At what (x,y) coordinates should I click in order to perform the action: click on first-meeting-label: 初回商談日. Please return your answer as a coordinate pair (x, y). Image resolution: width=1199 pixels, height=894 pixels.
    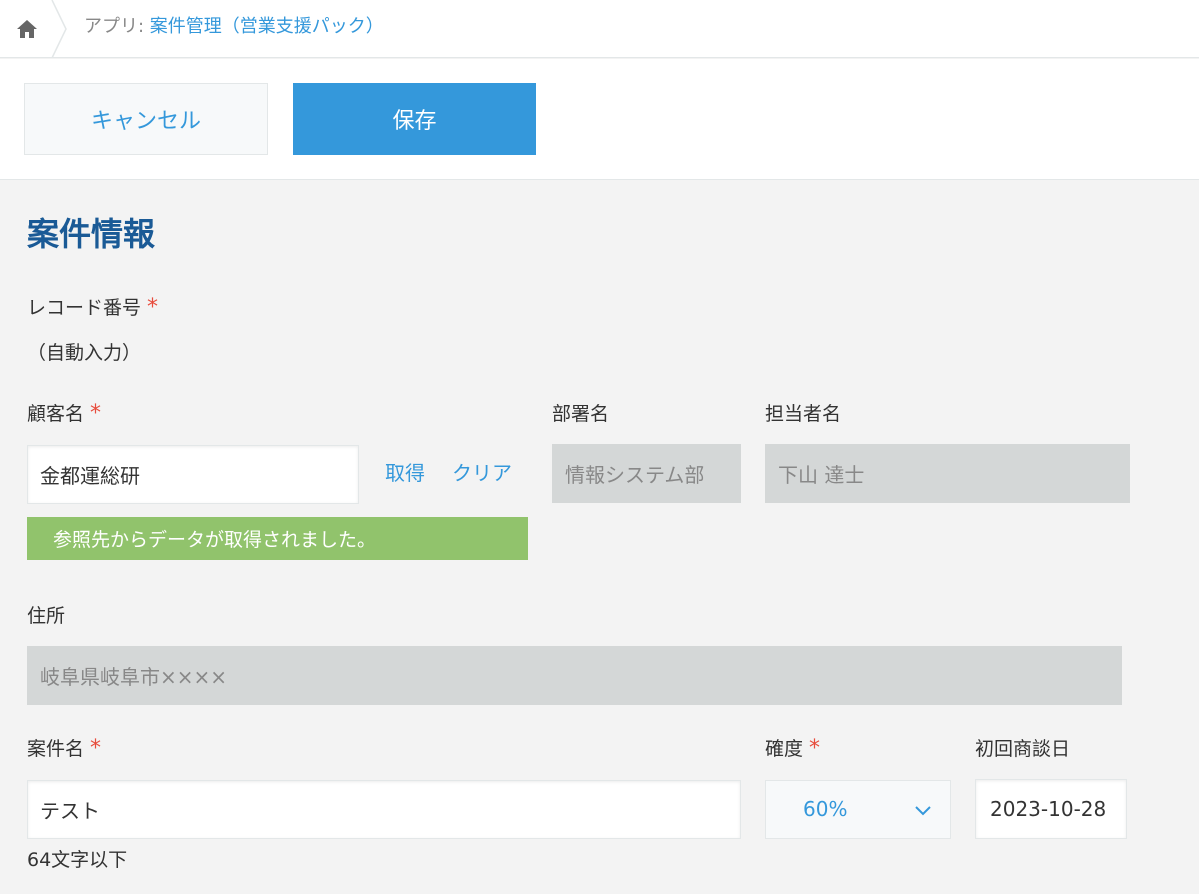
    Looking at the image, I should click on (1023, 749).